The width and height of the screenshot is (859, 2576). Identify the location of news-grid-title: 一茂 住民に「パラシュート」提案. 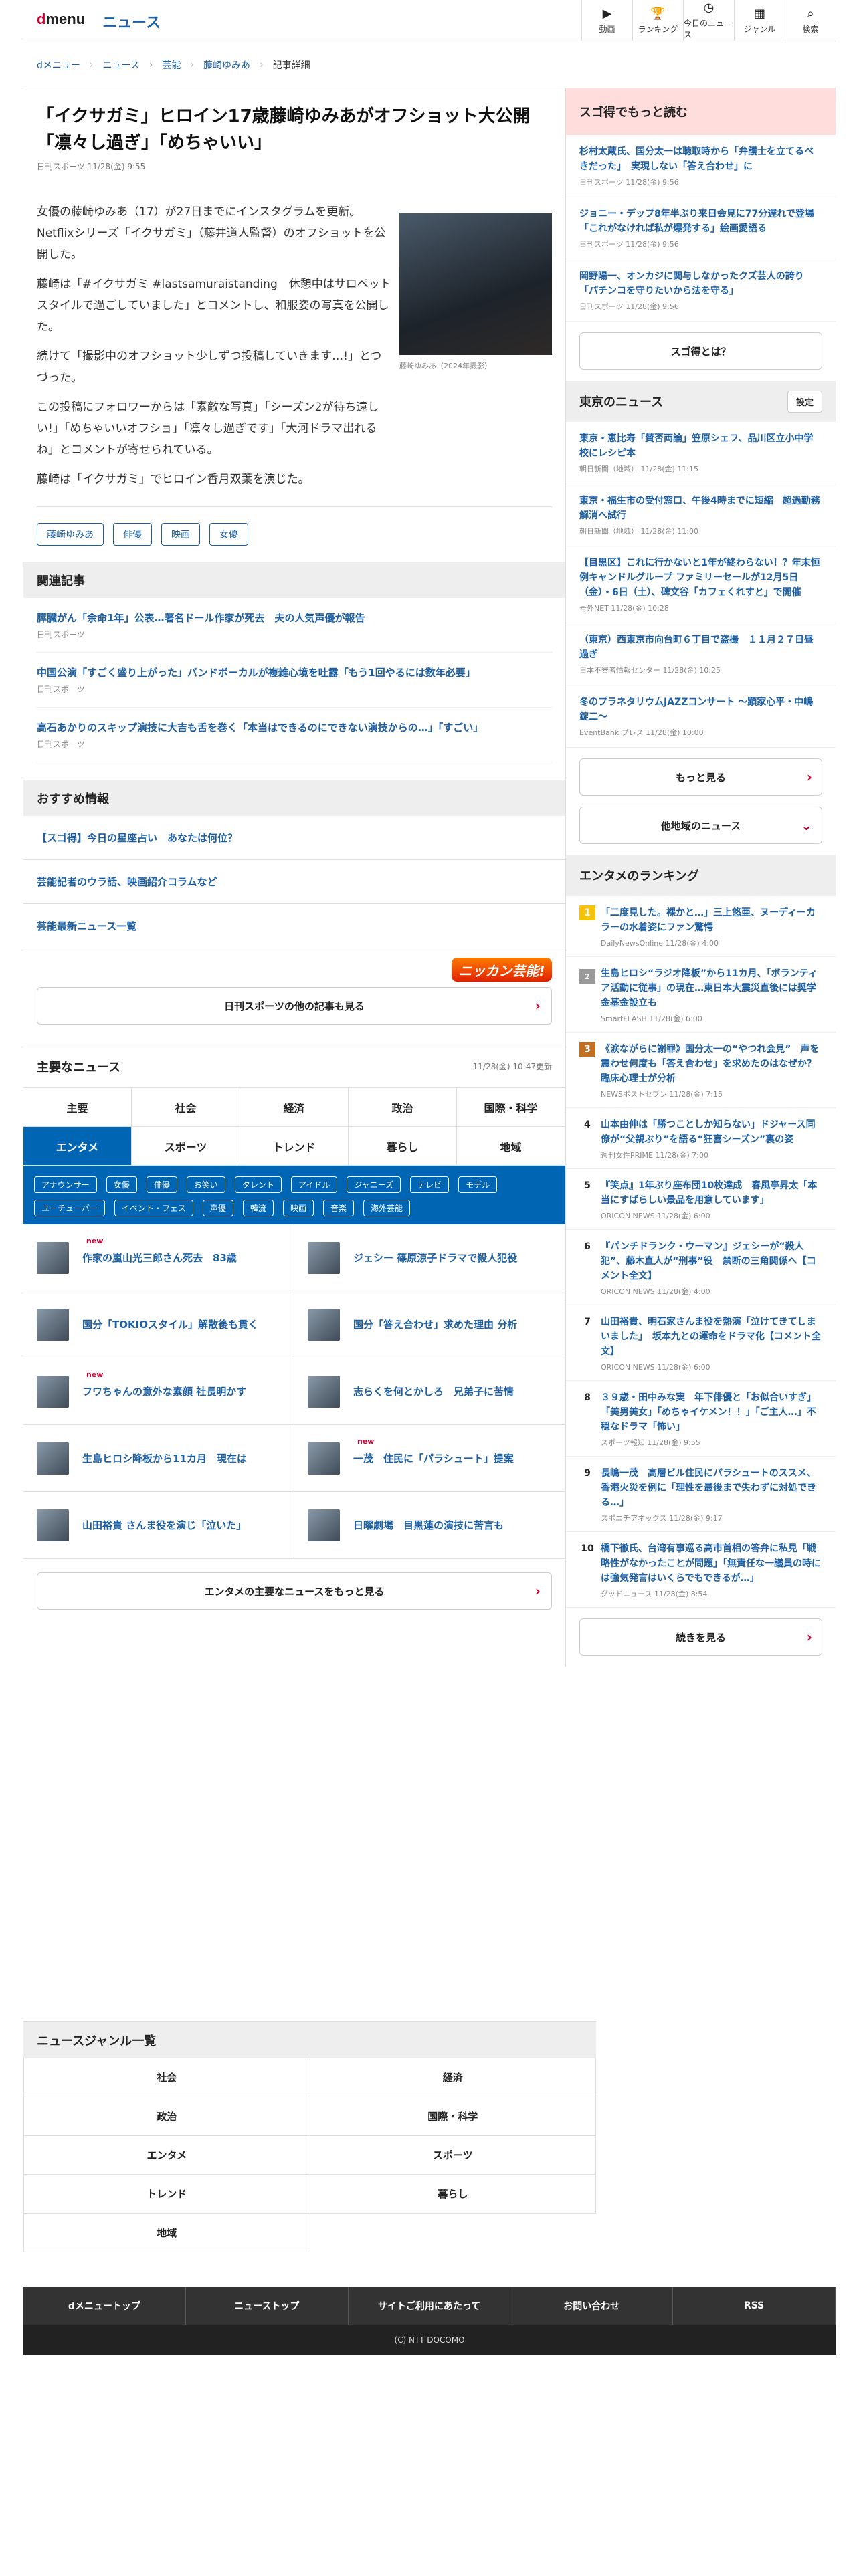
(433, 1458).